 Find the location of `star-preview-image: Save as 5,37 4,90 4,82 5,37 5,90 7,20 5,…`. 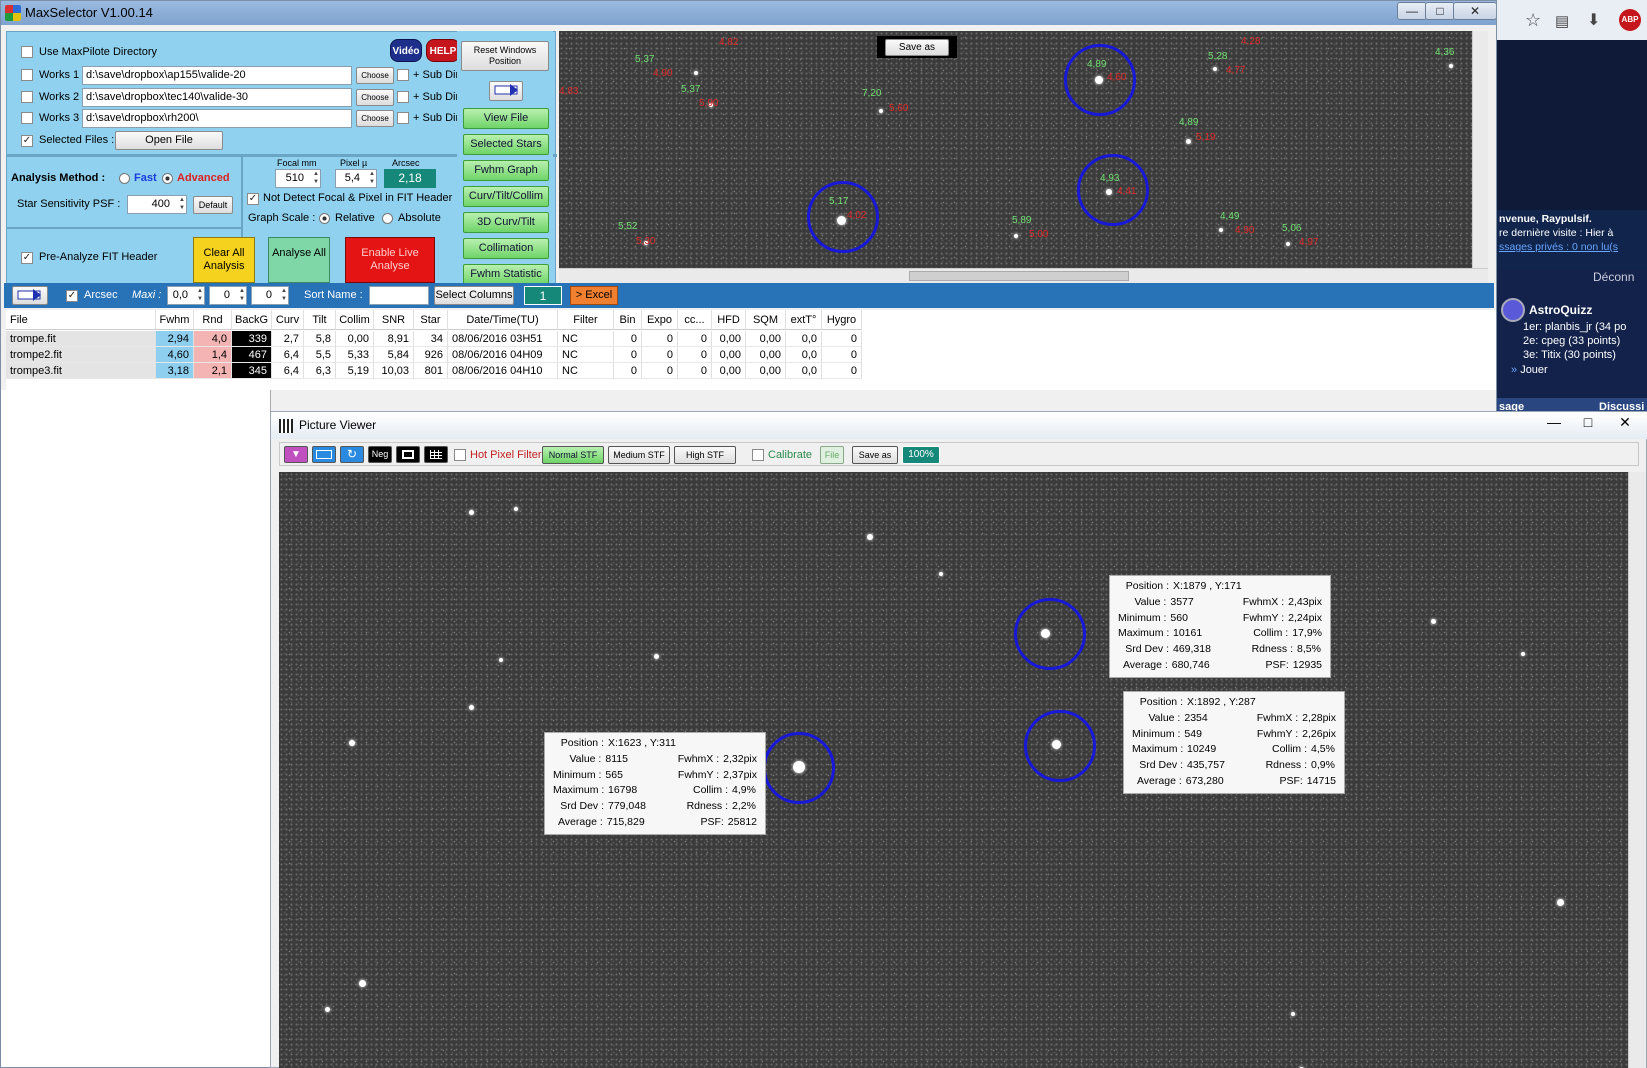

star-preview-image: Save as 5,37 4,90 4,82 5,37 5,90 7,20 5,… is located at coordinates (1015, 149).